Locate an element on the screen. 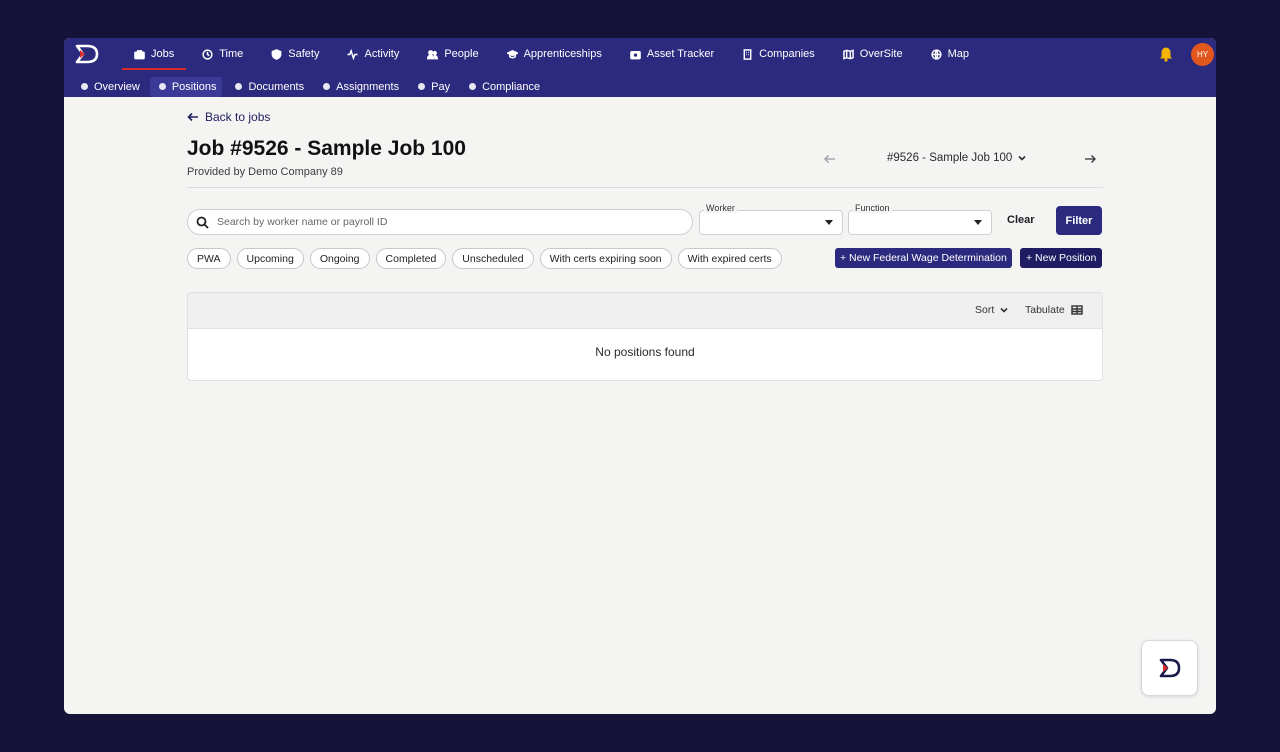 The width and height of the screenshot is (1280, 752). people-icon is located at coordinates (433, 54).